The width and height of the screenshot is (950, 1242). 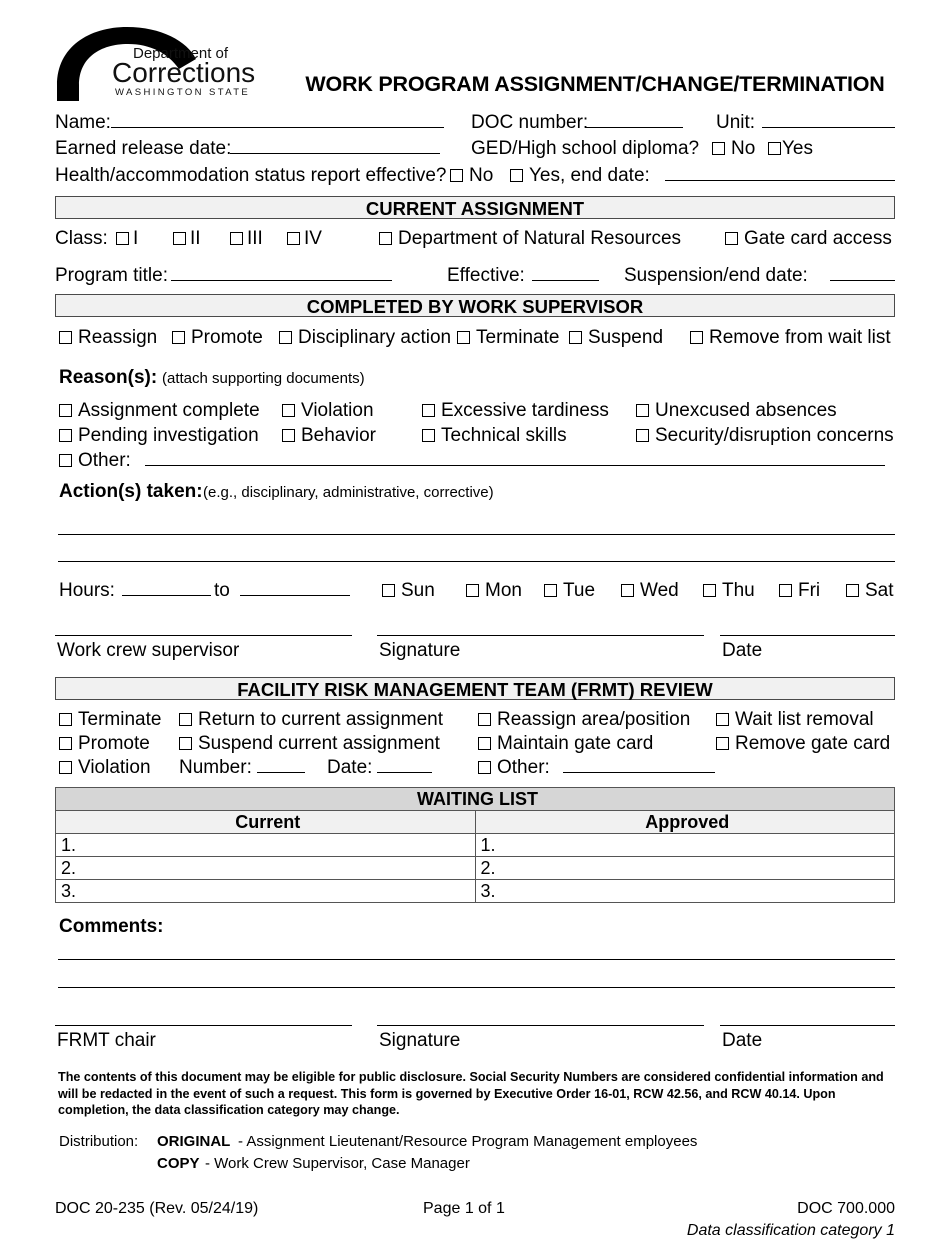 What do you see at coordinates (136, 238) in the screenshot?
I see `class-i-label: I` at bounding box center [136, 238].